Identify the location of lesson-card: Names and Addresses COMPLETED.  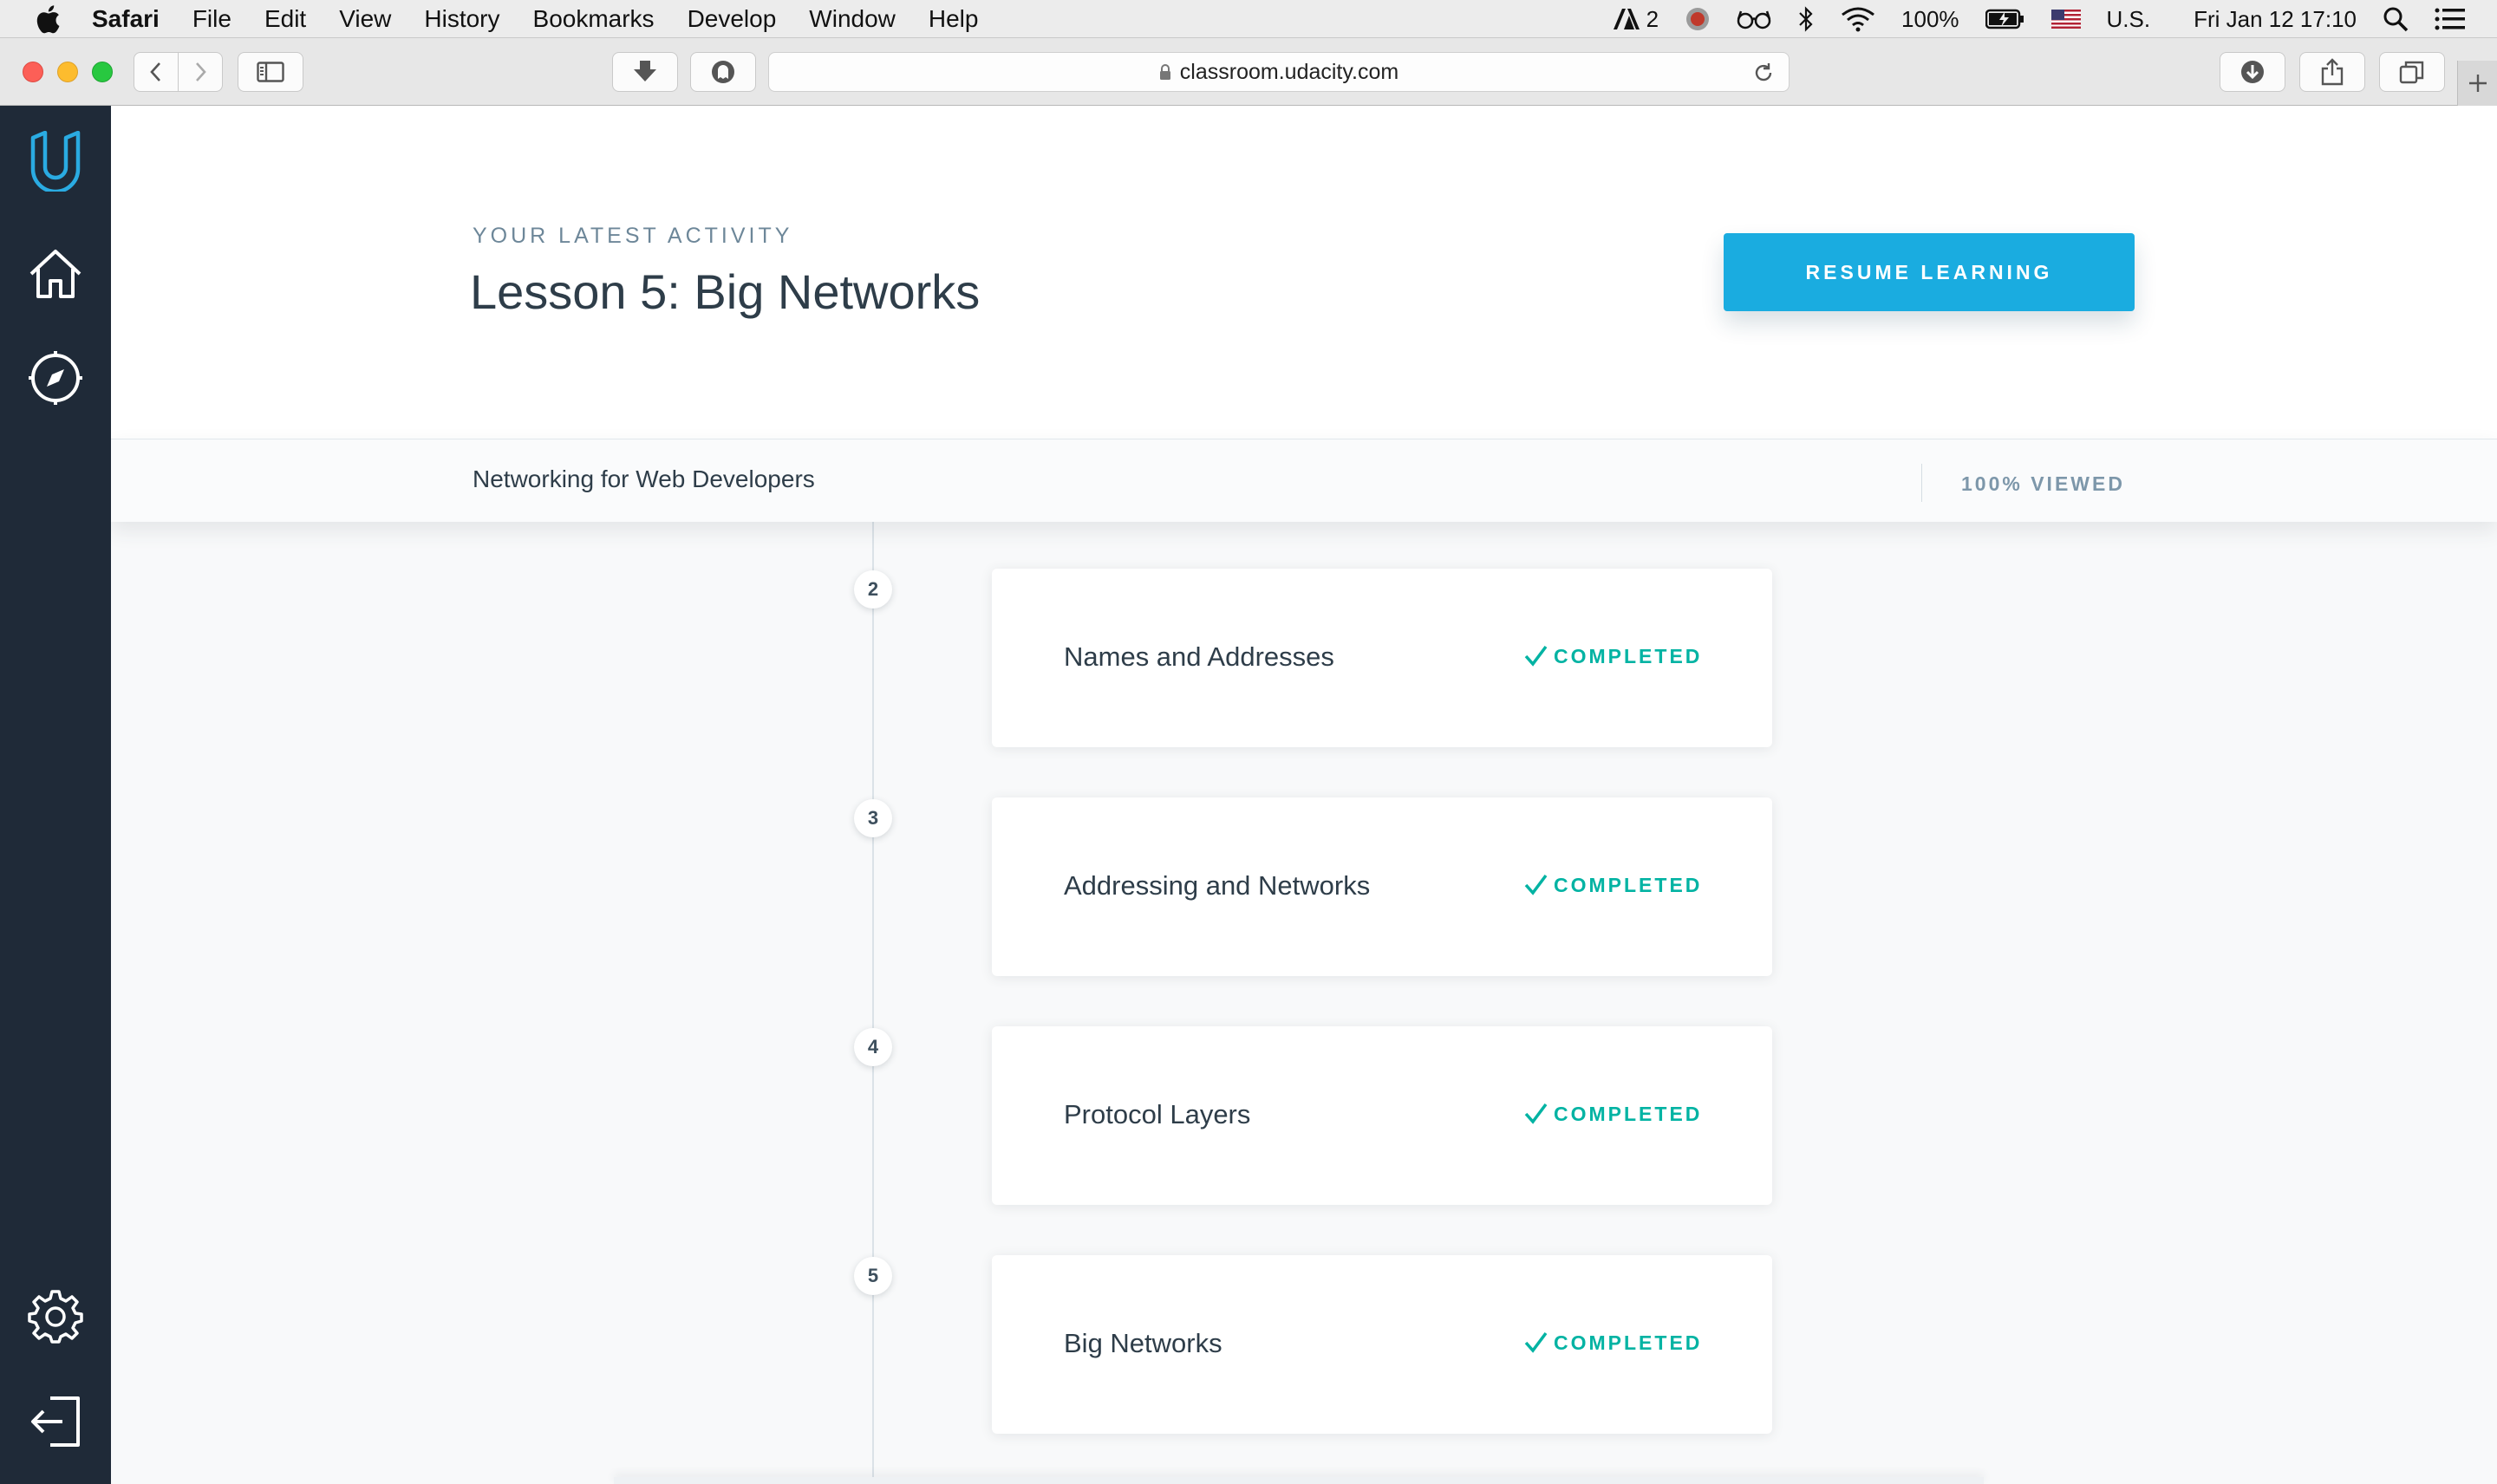
(1382, 658).